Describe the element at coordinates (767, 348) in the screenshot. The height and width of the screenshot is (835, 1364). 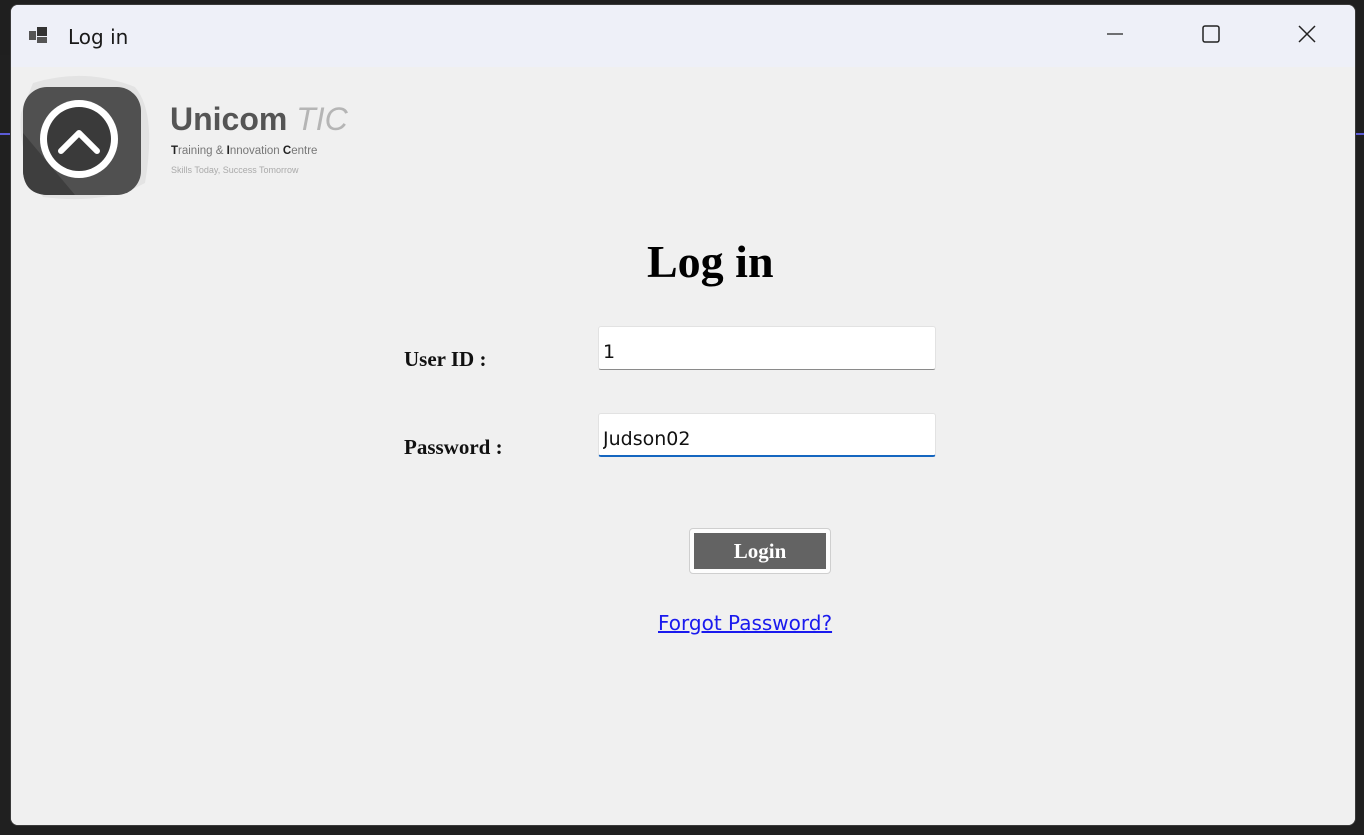
I see `user-id-input` at that location.